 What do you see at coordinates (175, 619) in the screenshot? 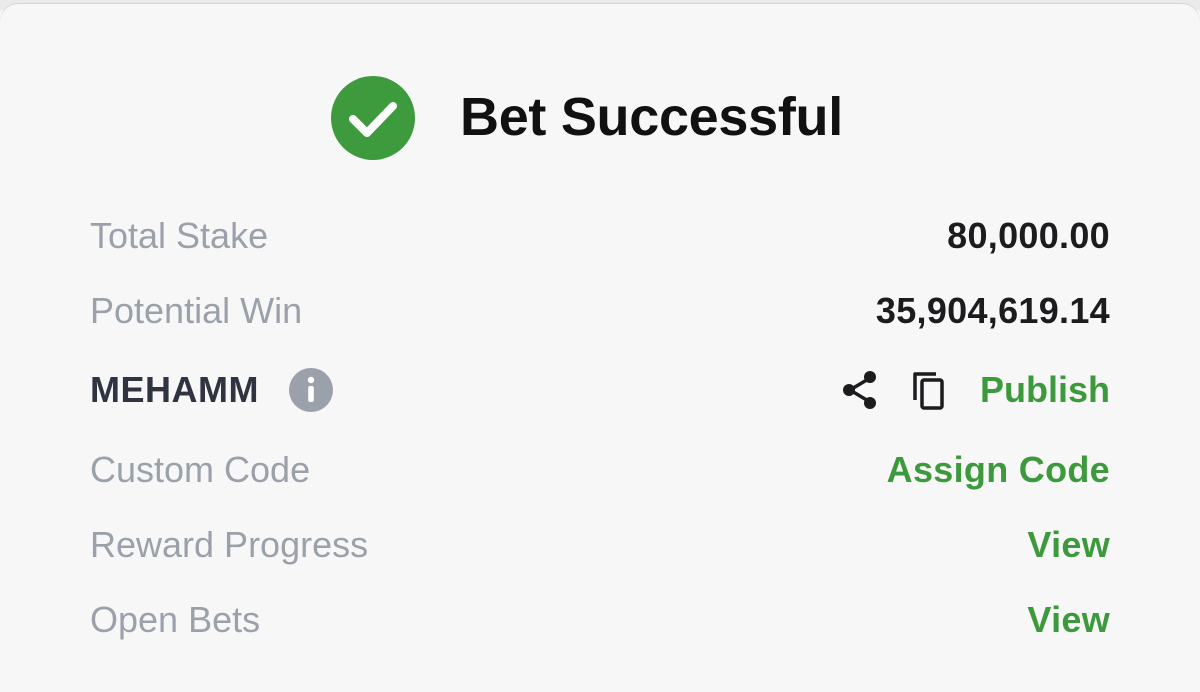
I see `open-bets-label: Open Bets` at bounding box center [175, 619].